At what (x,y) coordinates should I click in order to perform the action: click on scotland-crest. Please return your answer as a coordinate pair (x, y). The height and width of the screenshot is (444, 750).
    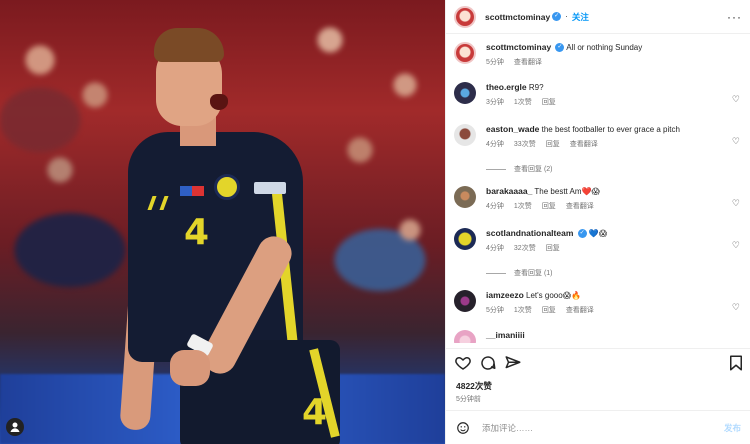
    Looking at the image, I should click on (227, 187).